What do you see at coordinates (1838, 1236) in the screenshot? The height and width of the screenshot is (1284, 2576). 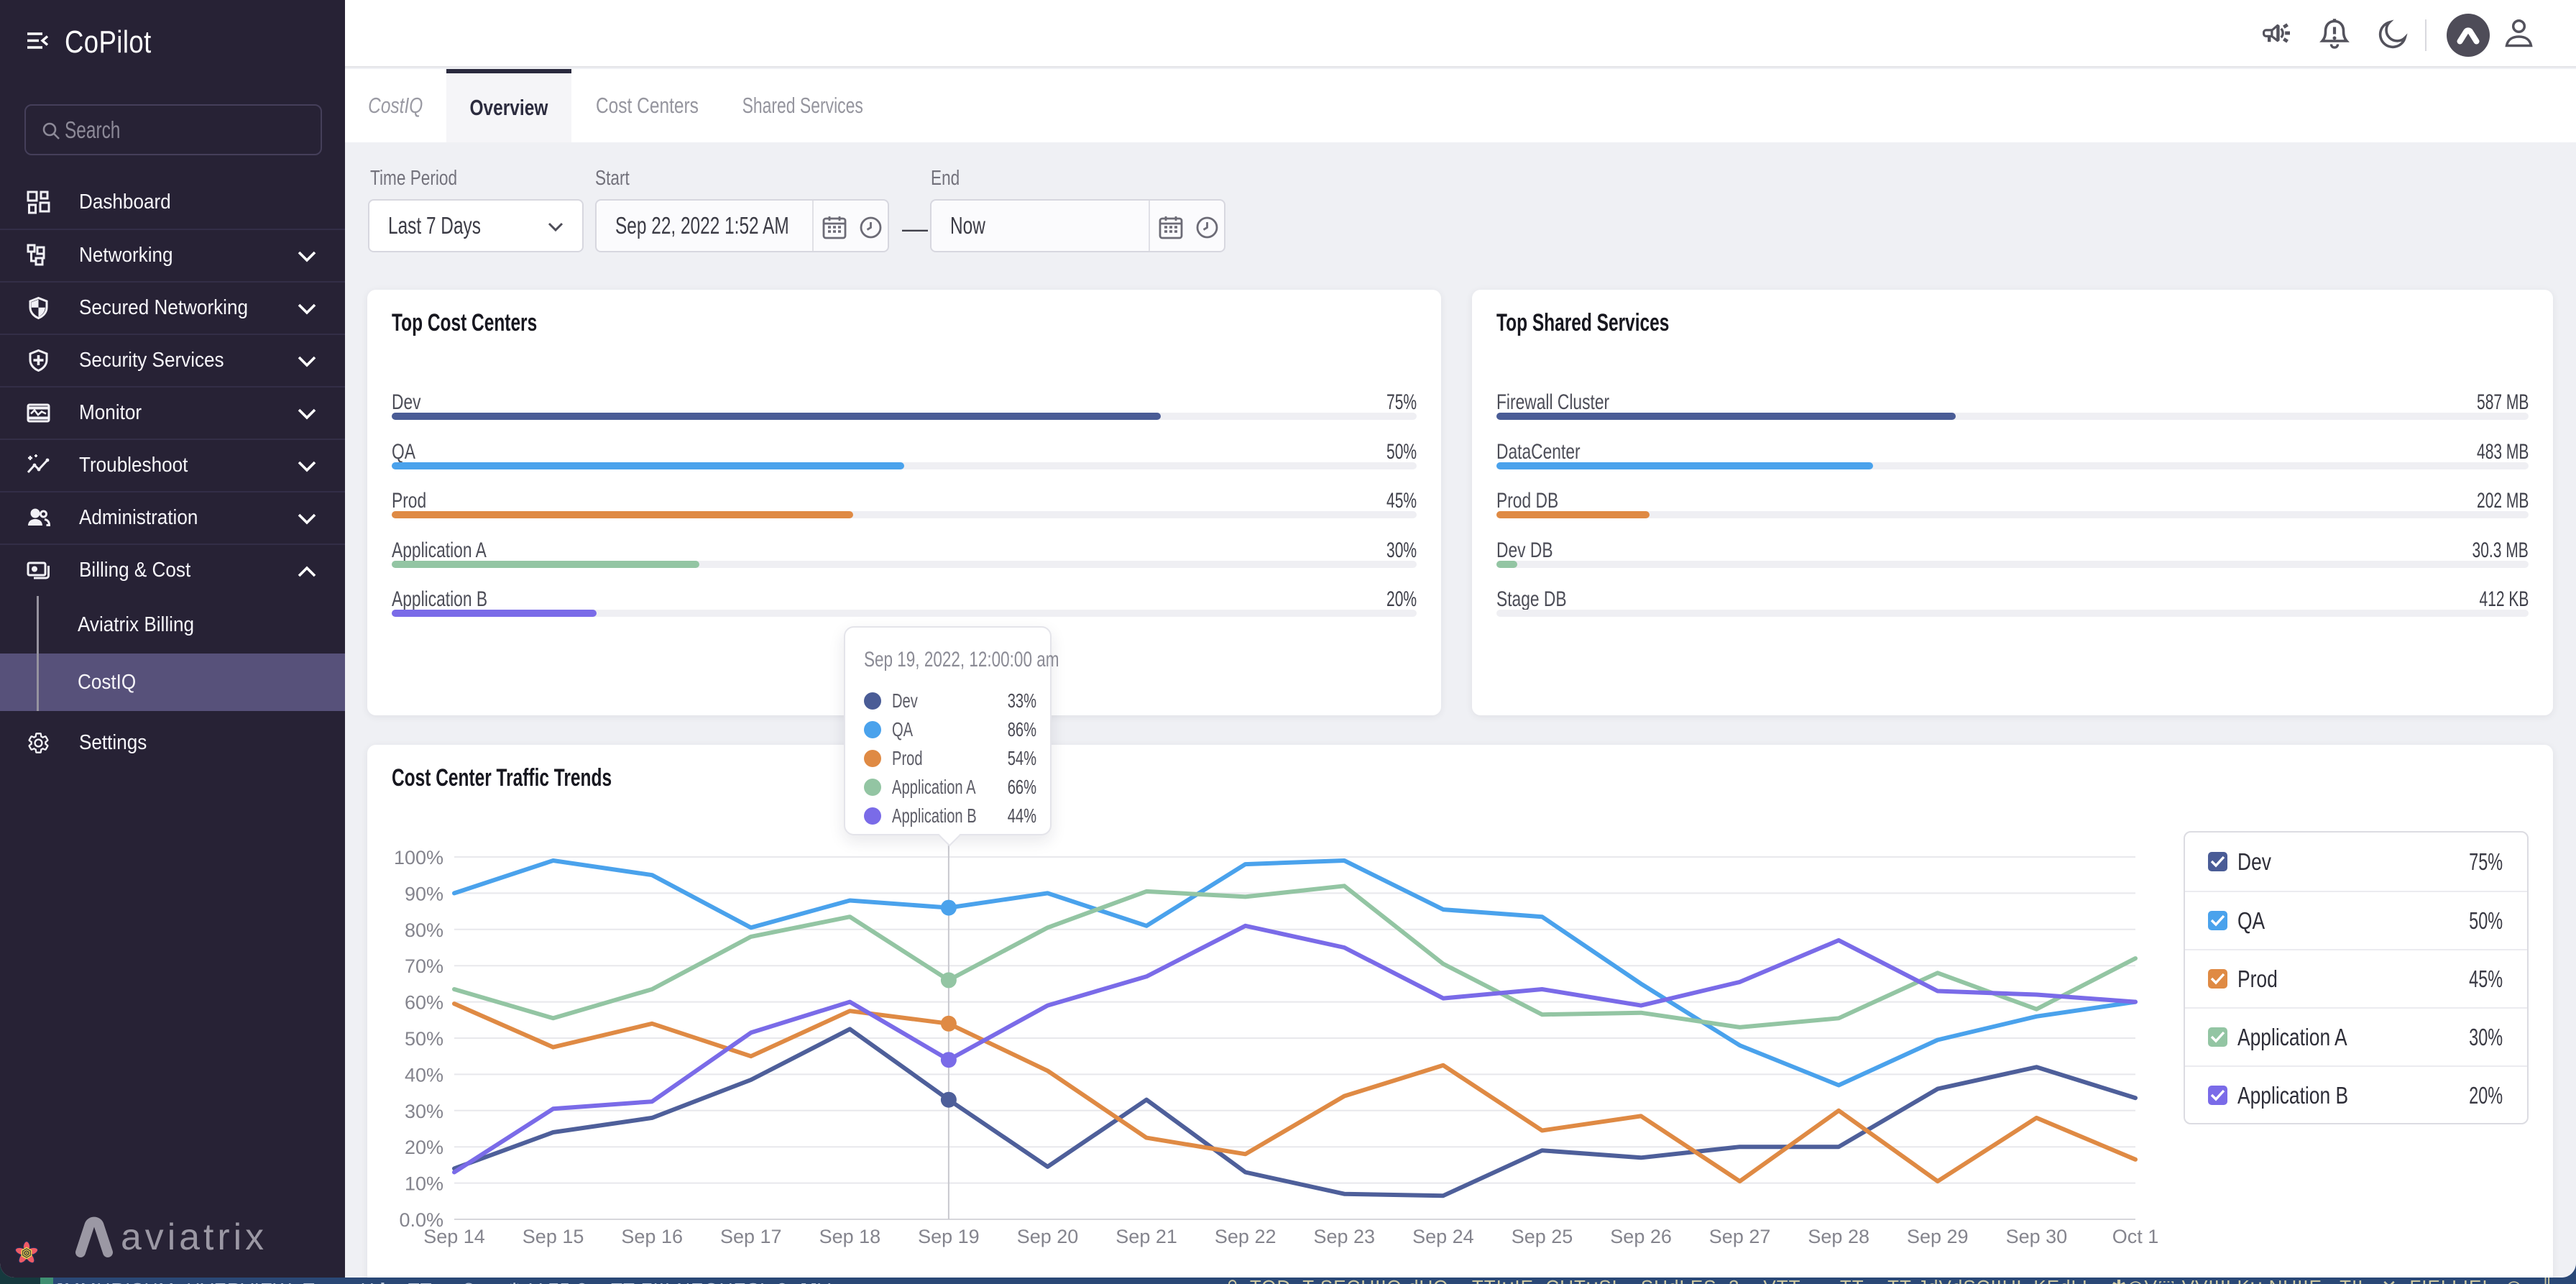 I see `svg-text: Sep 28` at bounding box center [1838, 1236].